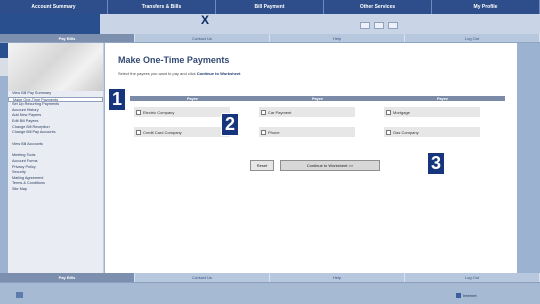 The image size is (540, 304). What do you see at coordinates (202, 277) in the screenshot?
I see `footer-tab-contact-us: Contact Us` at bounding box center [202, 277].